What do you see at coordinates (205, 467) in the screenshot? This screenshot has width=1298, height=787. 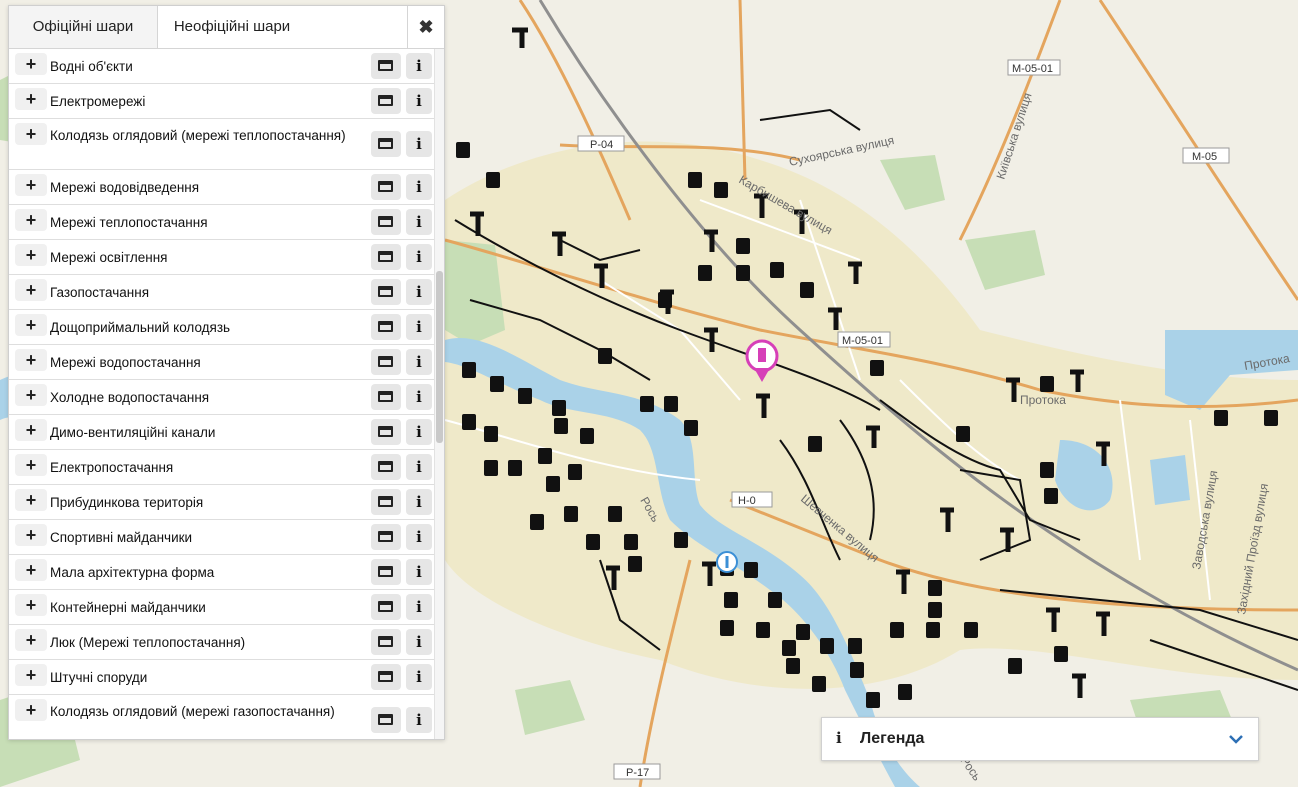 I see `layer-name: Електропостачання` at bounding box center [205, 467].